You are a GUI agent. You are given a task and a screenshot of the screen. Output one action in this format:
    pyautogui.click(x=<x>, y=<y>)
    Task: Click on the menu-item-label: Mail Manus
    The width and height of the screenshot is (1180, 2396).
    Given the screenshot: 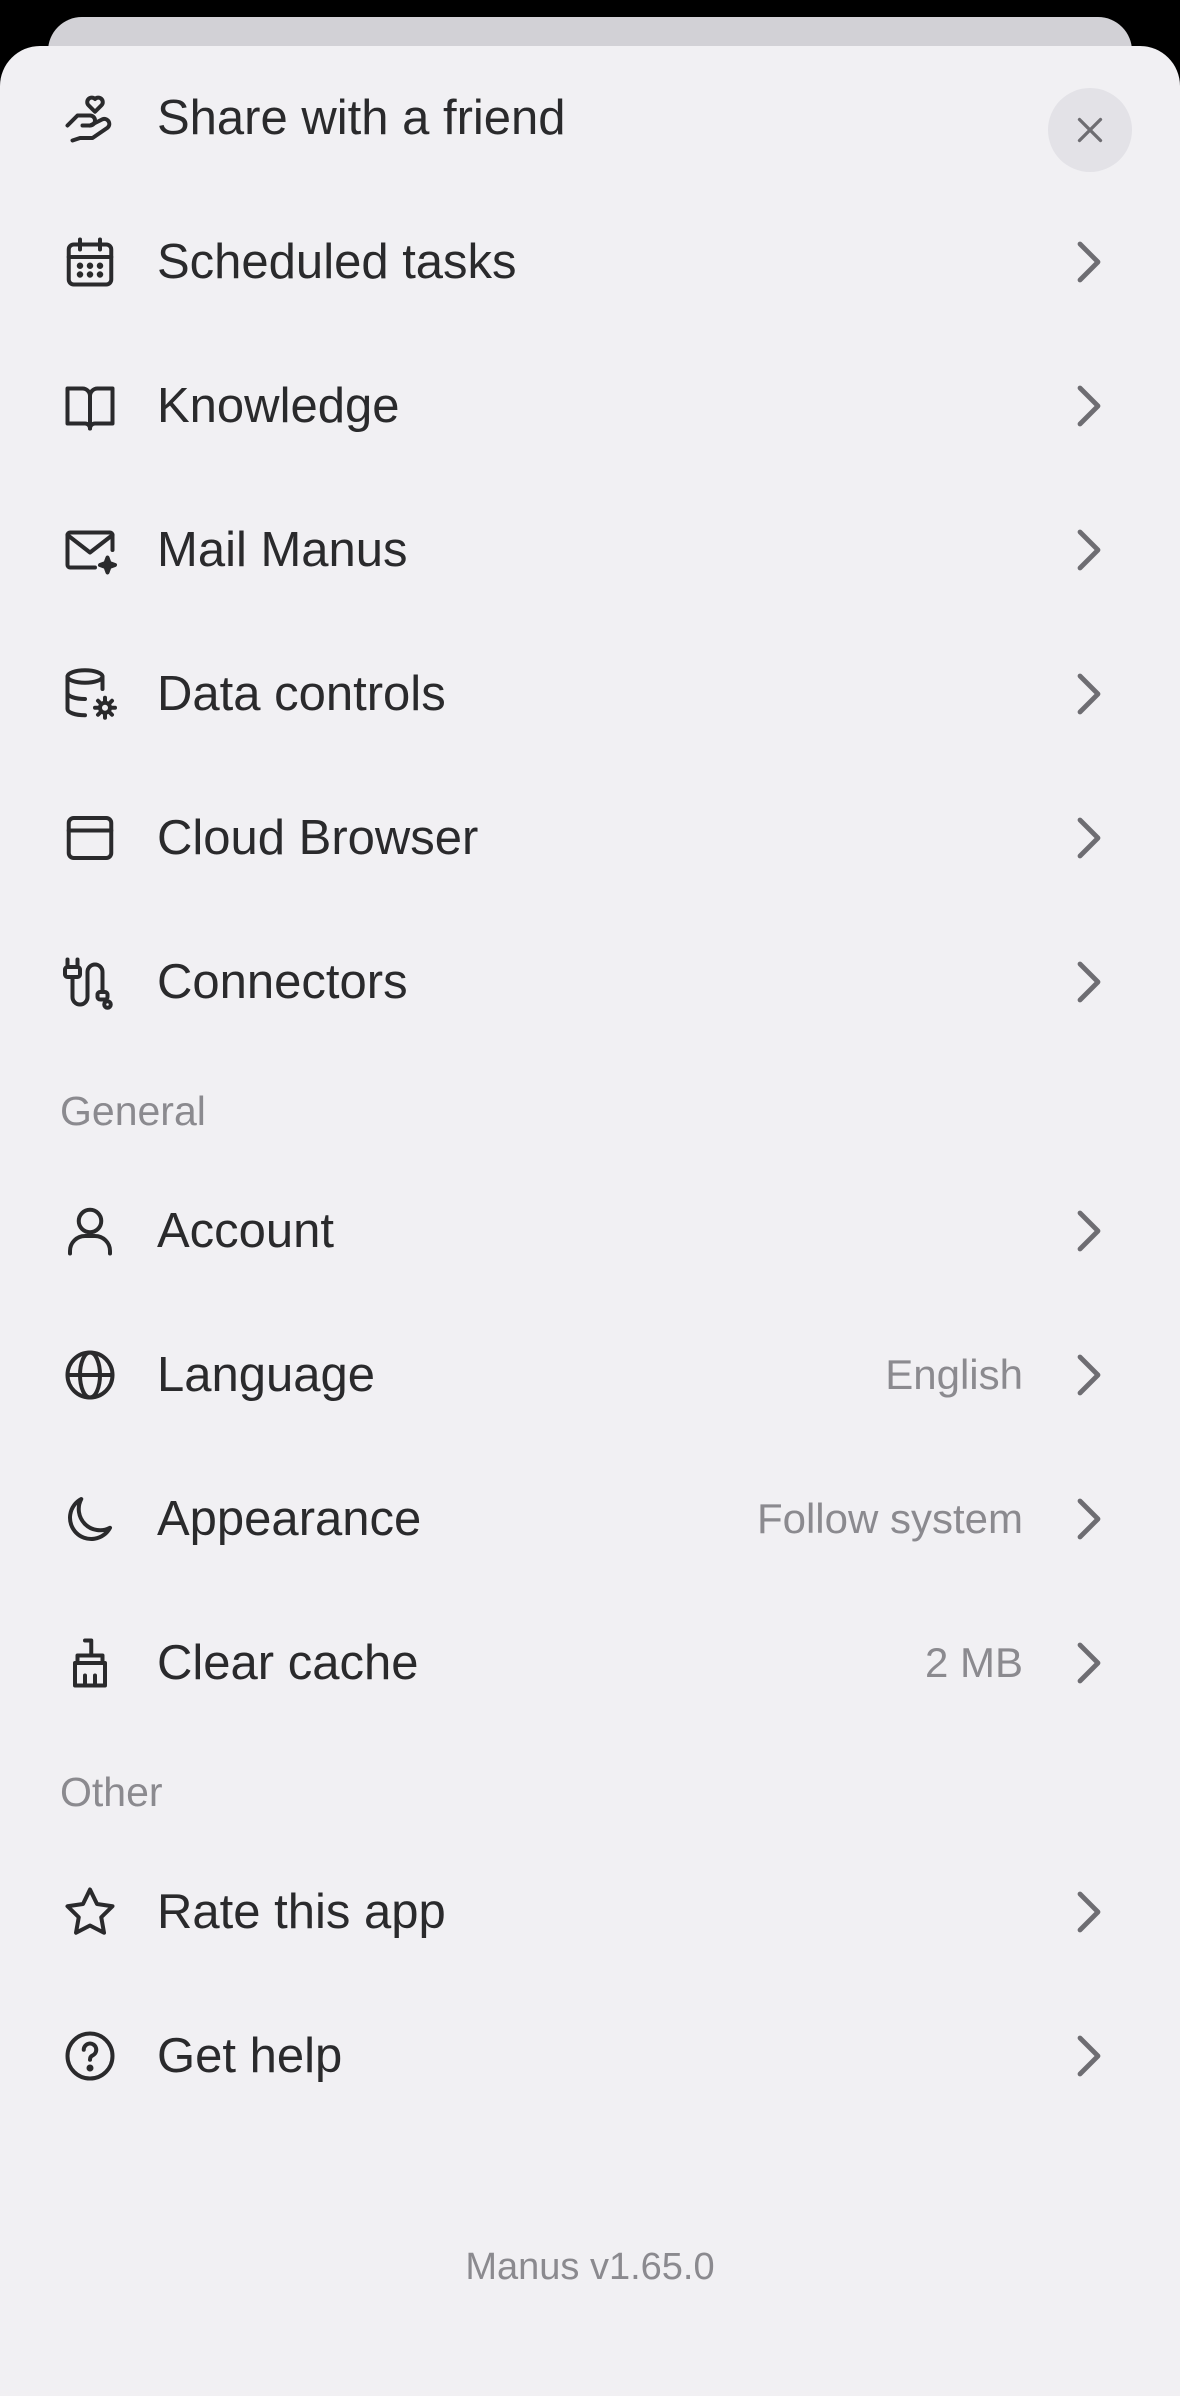 What is the action you would take?
    pyautogui.click(x=282, y=550)
    